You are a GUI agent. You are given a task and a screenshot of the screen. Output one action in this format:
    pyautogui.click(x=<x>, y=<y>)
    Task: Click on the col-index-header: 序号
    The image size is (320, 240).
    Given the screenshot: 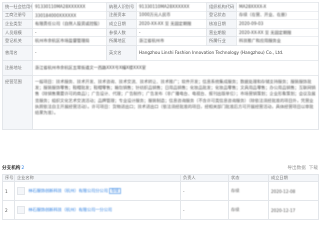 What is the action you would take?
    pyautogui.click(x=8, y=178)
    